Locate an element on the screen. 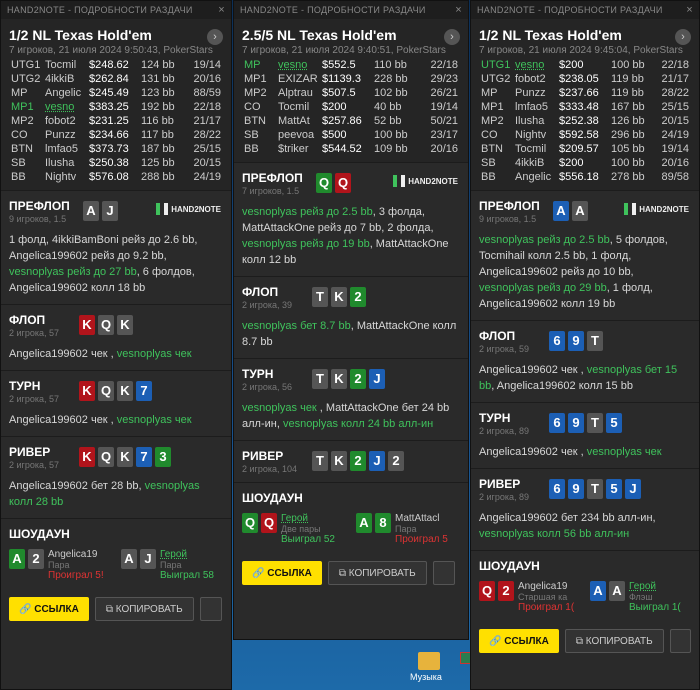  board-cards: TK2J is located at coordinates (348, 379).